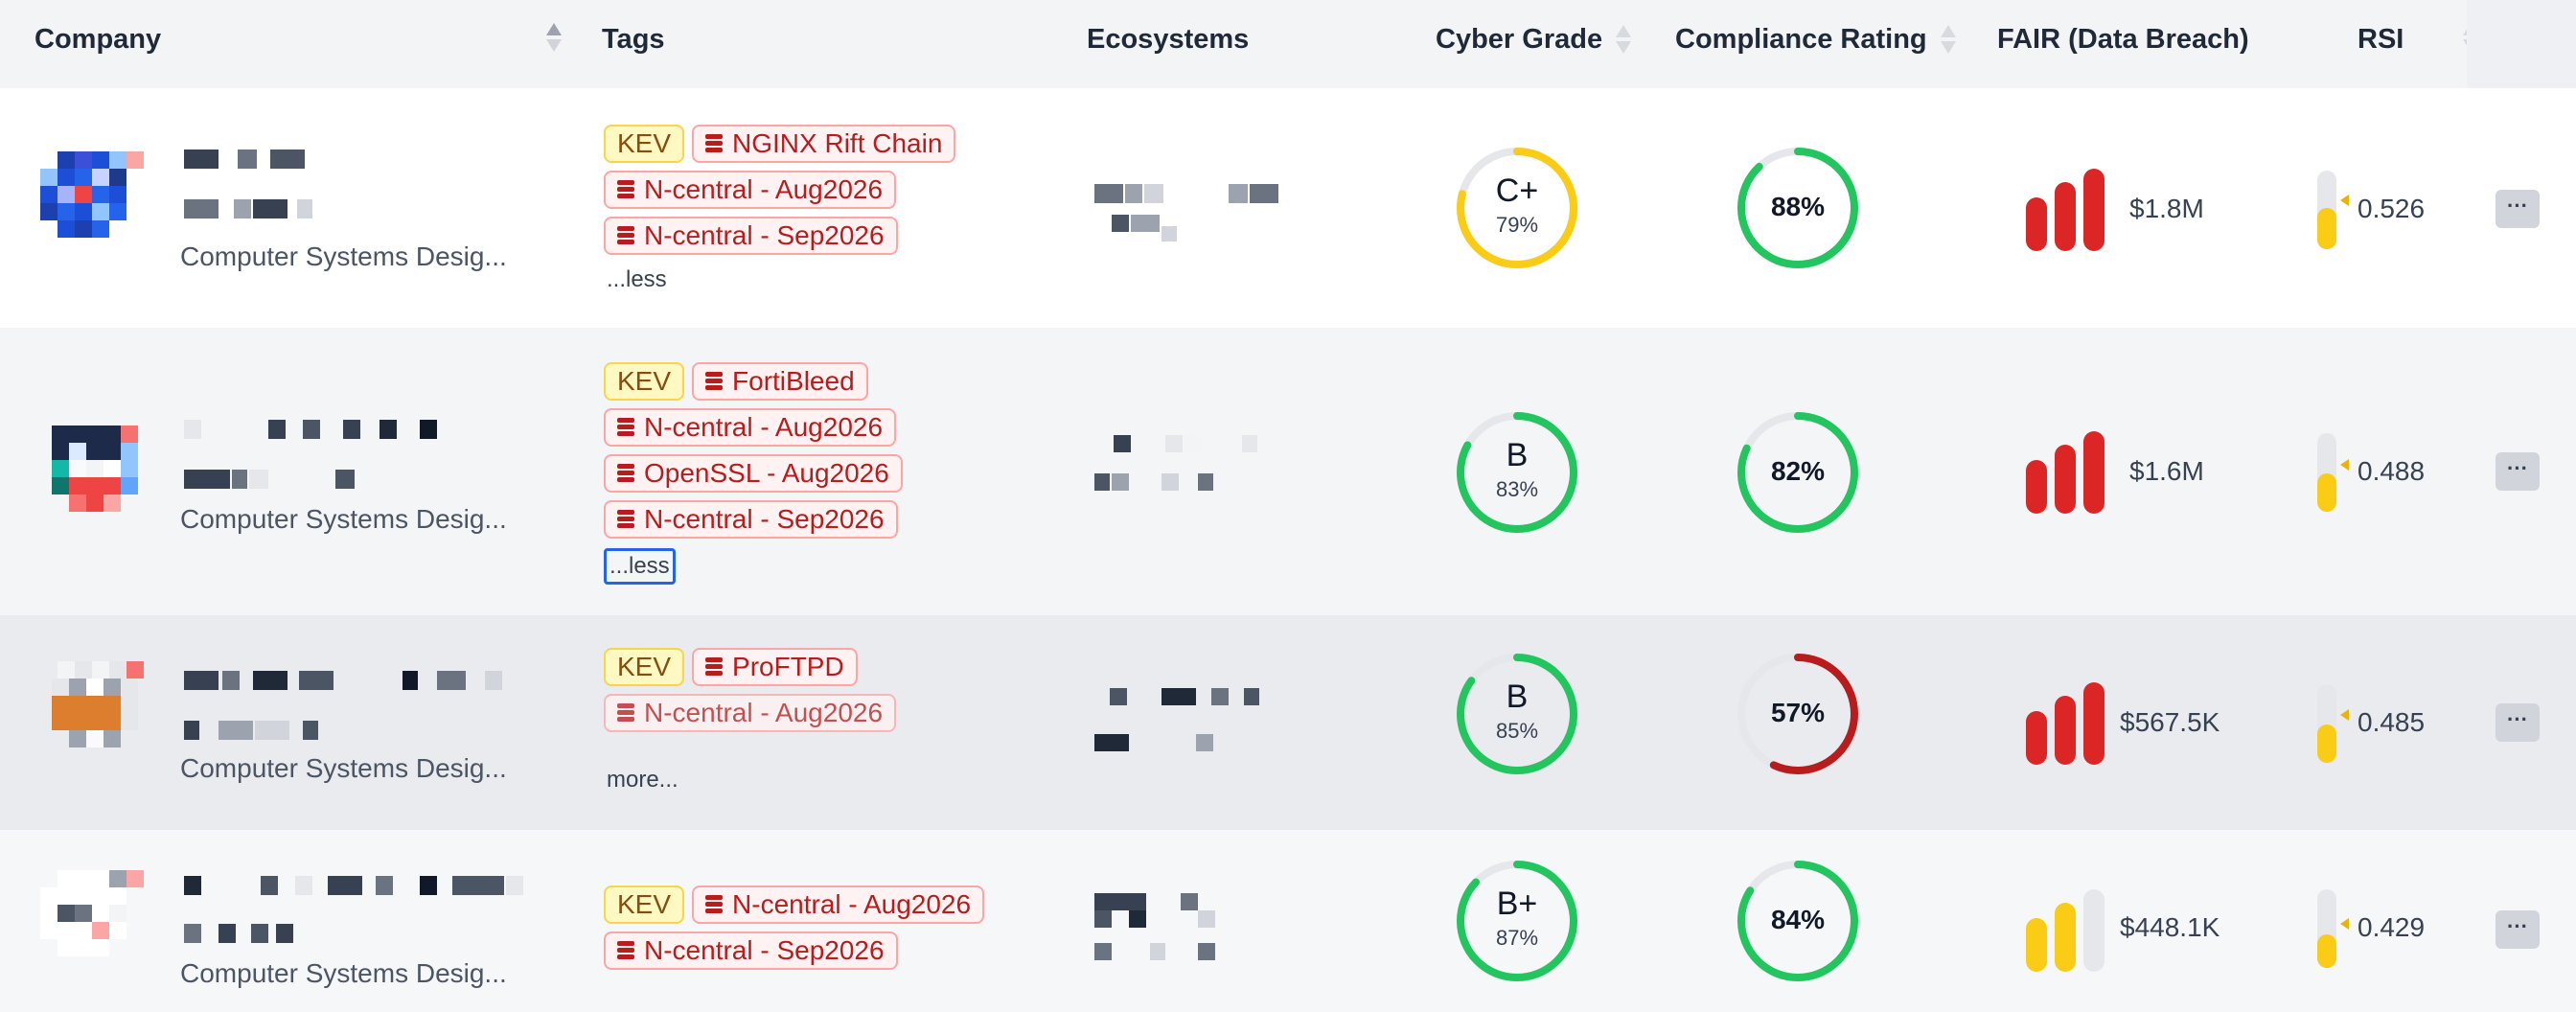  I want to click on column-header-compliance-rating: Compliance Rating, so click(1815, 39).